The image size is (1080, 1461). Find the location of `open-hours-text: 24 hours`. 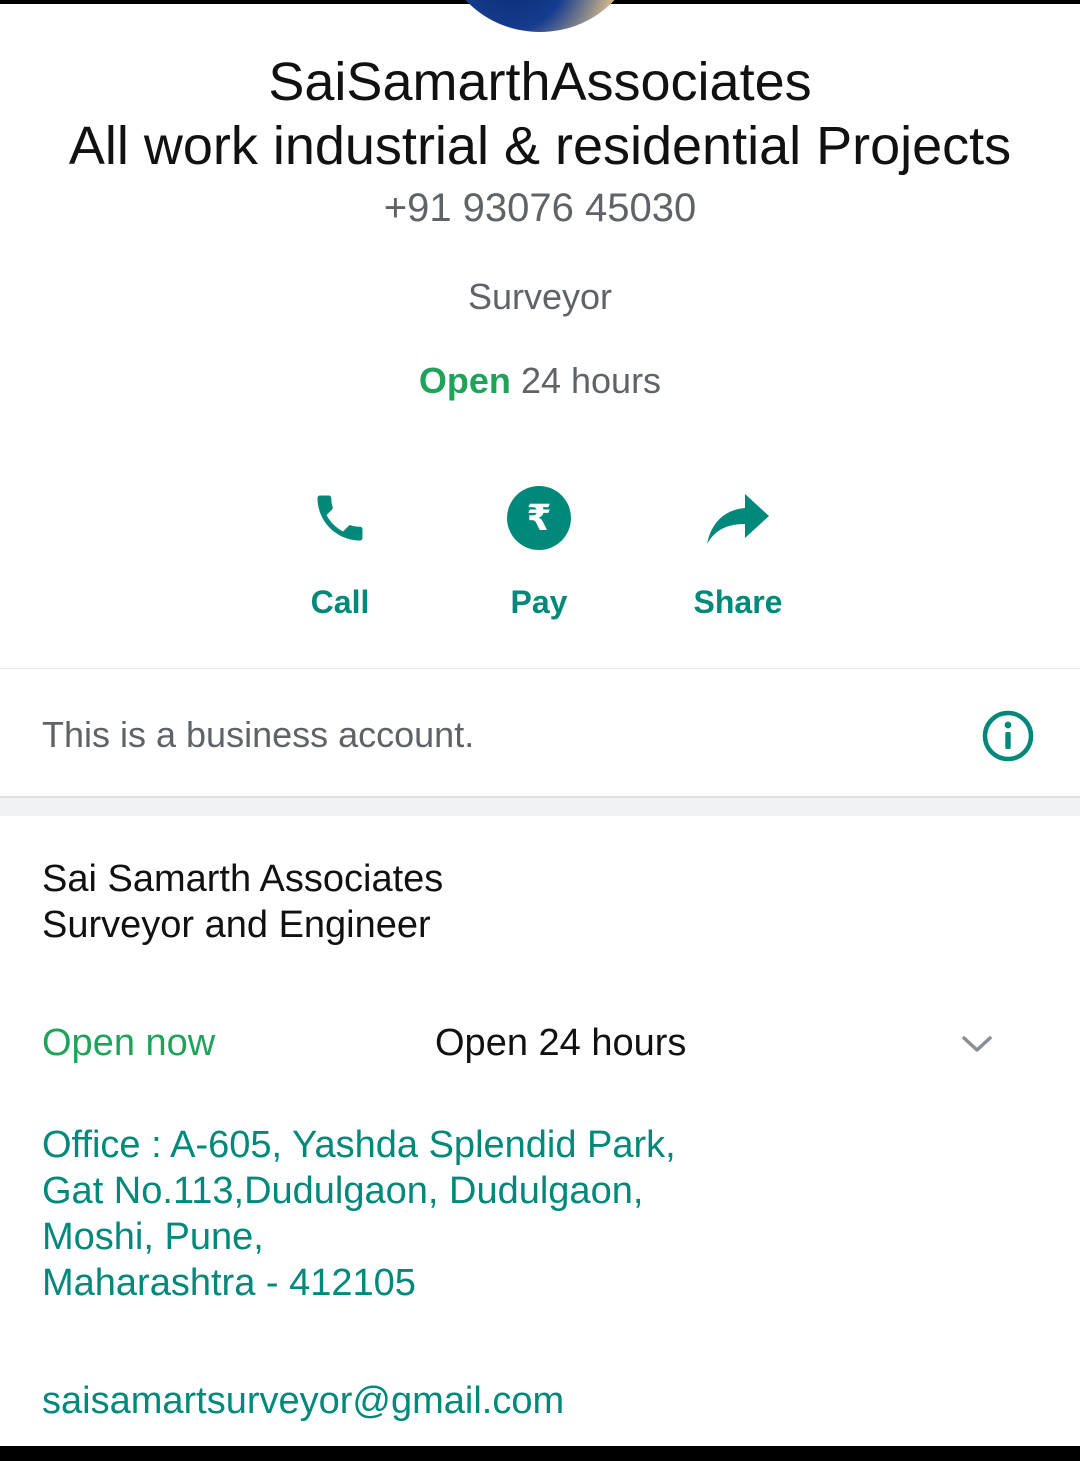

open-hours-text: 24 hours is located at coordinates (591, 380).